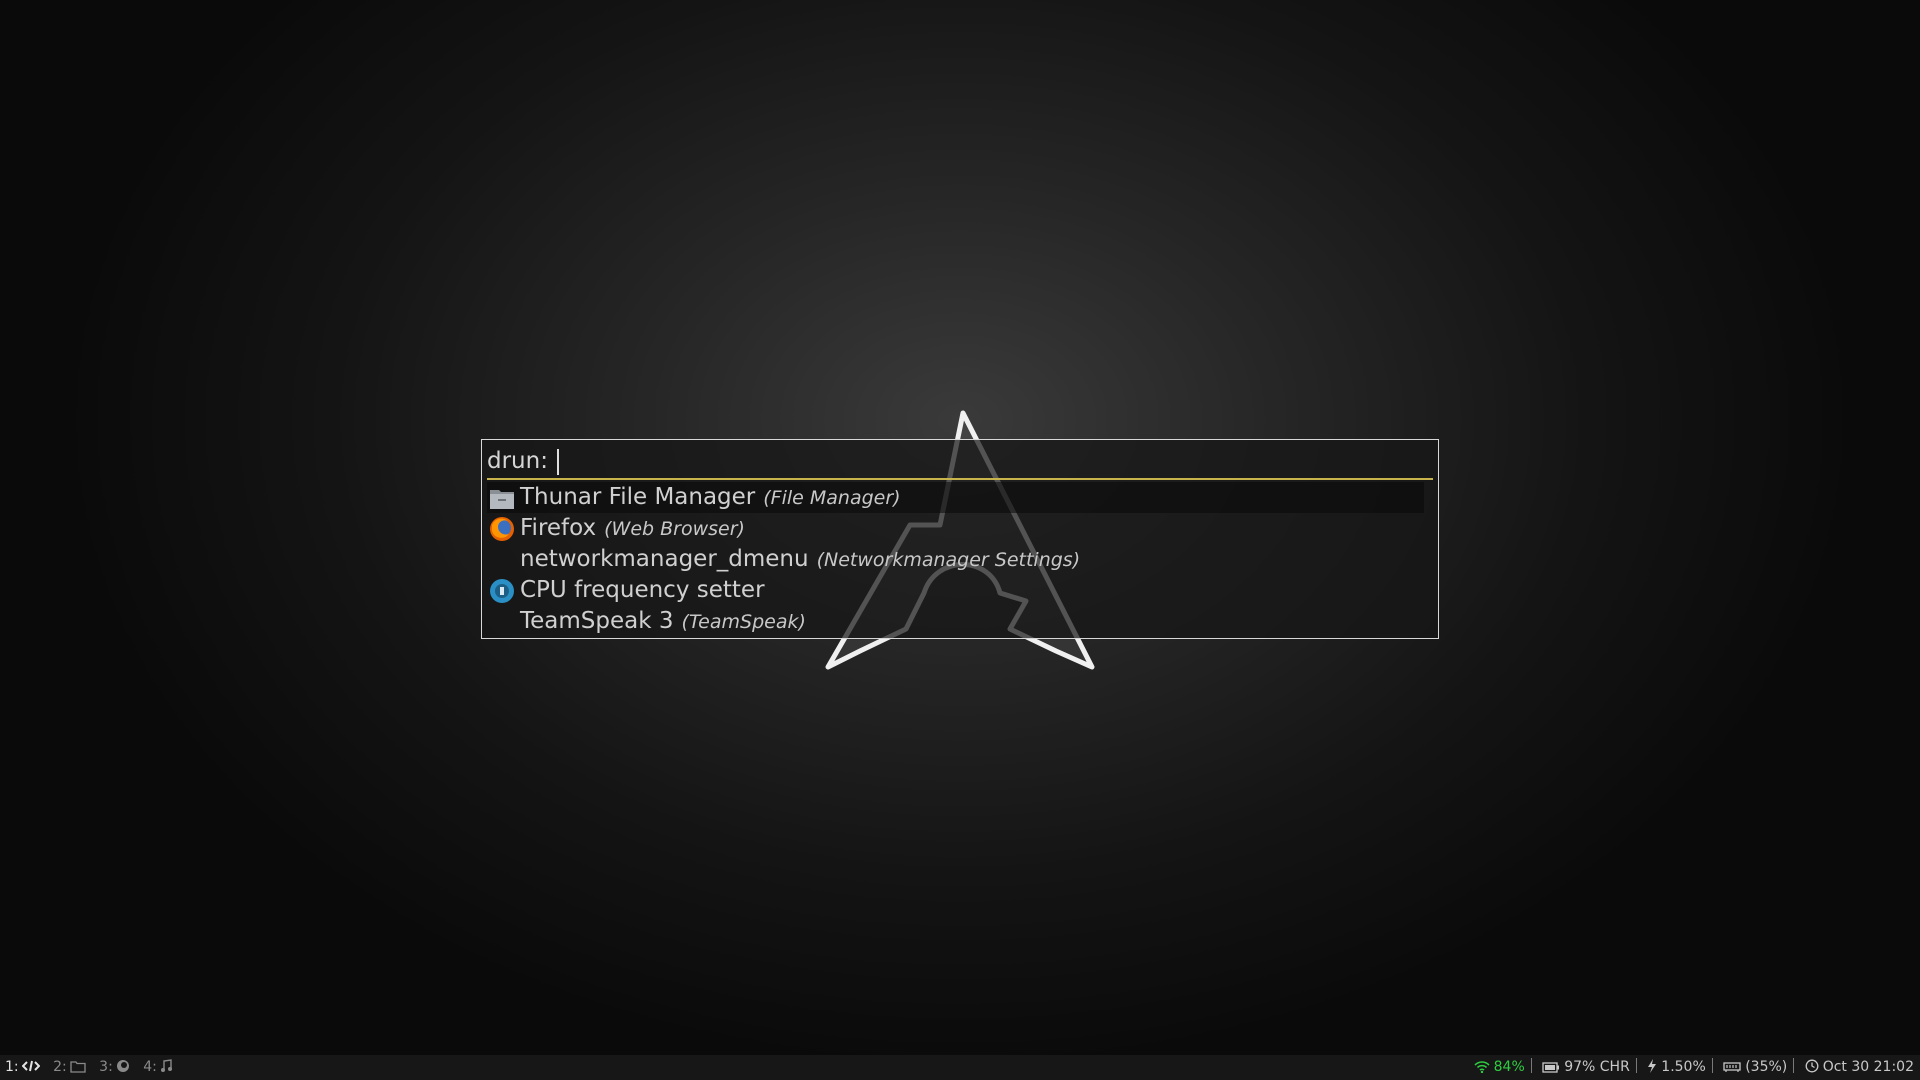 This screenshot has width=1920, height=1080. What do you see at coordinates (517, 461) in the screenshot?
I see `launcher-prompt-label: drun:` at bounding box center [517, 461].